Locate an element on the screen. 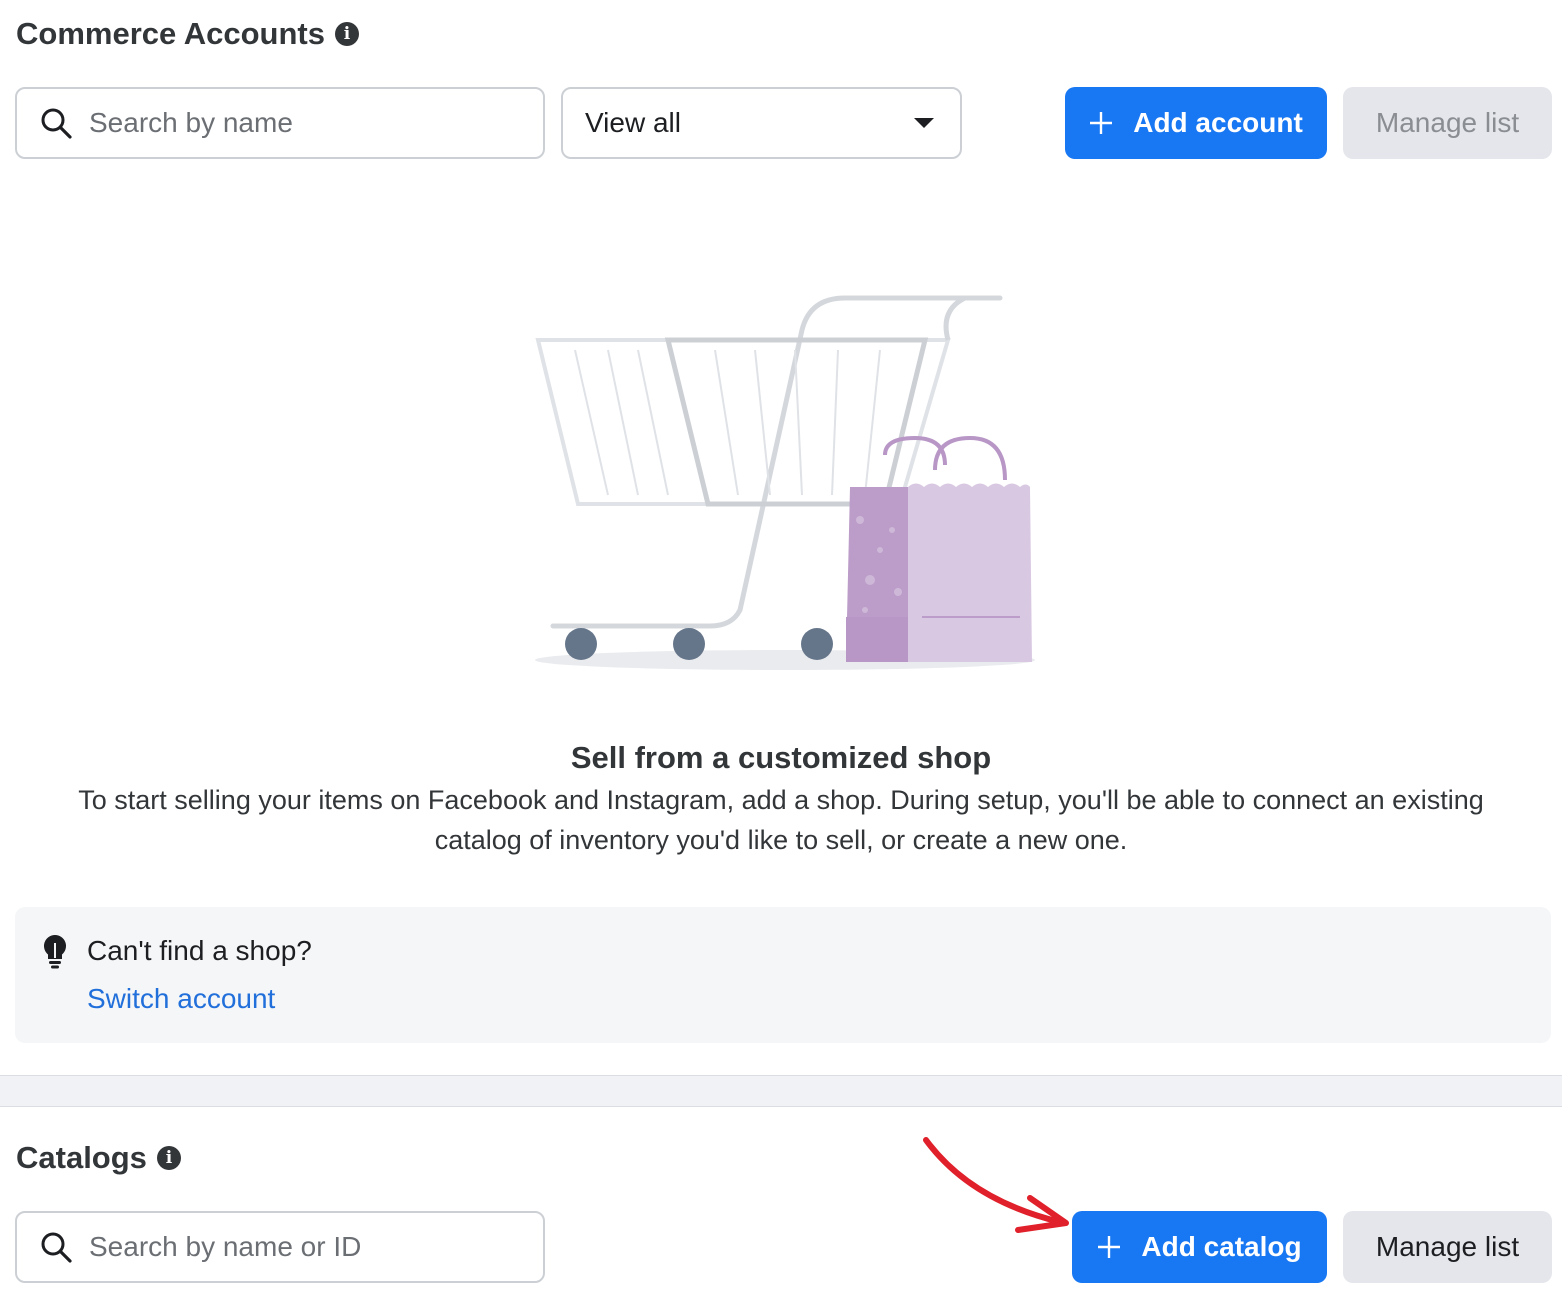  commerce-accounts-title-text: Commerce Accounts is located at coordinates (170, 33).